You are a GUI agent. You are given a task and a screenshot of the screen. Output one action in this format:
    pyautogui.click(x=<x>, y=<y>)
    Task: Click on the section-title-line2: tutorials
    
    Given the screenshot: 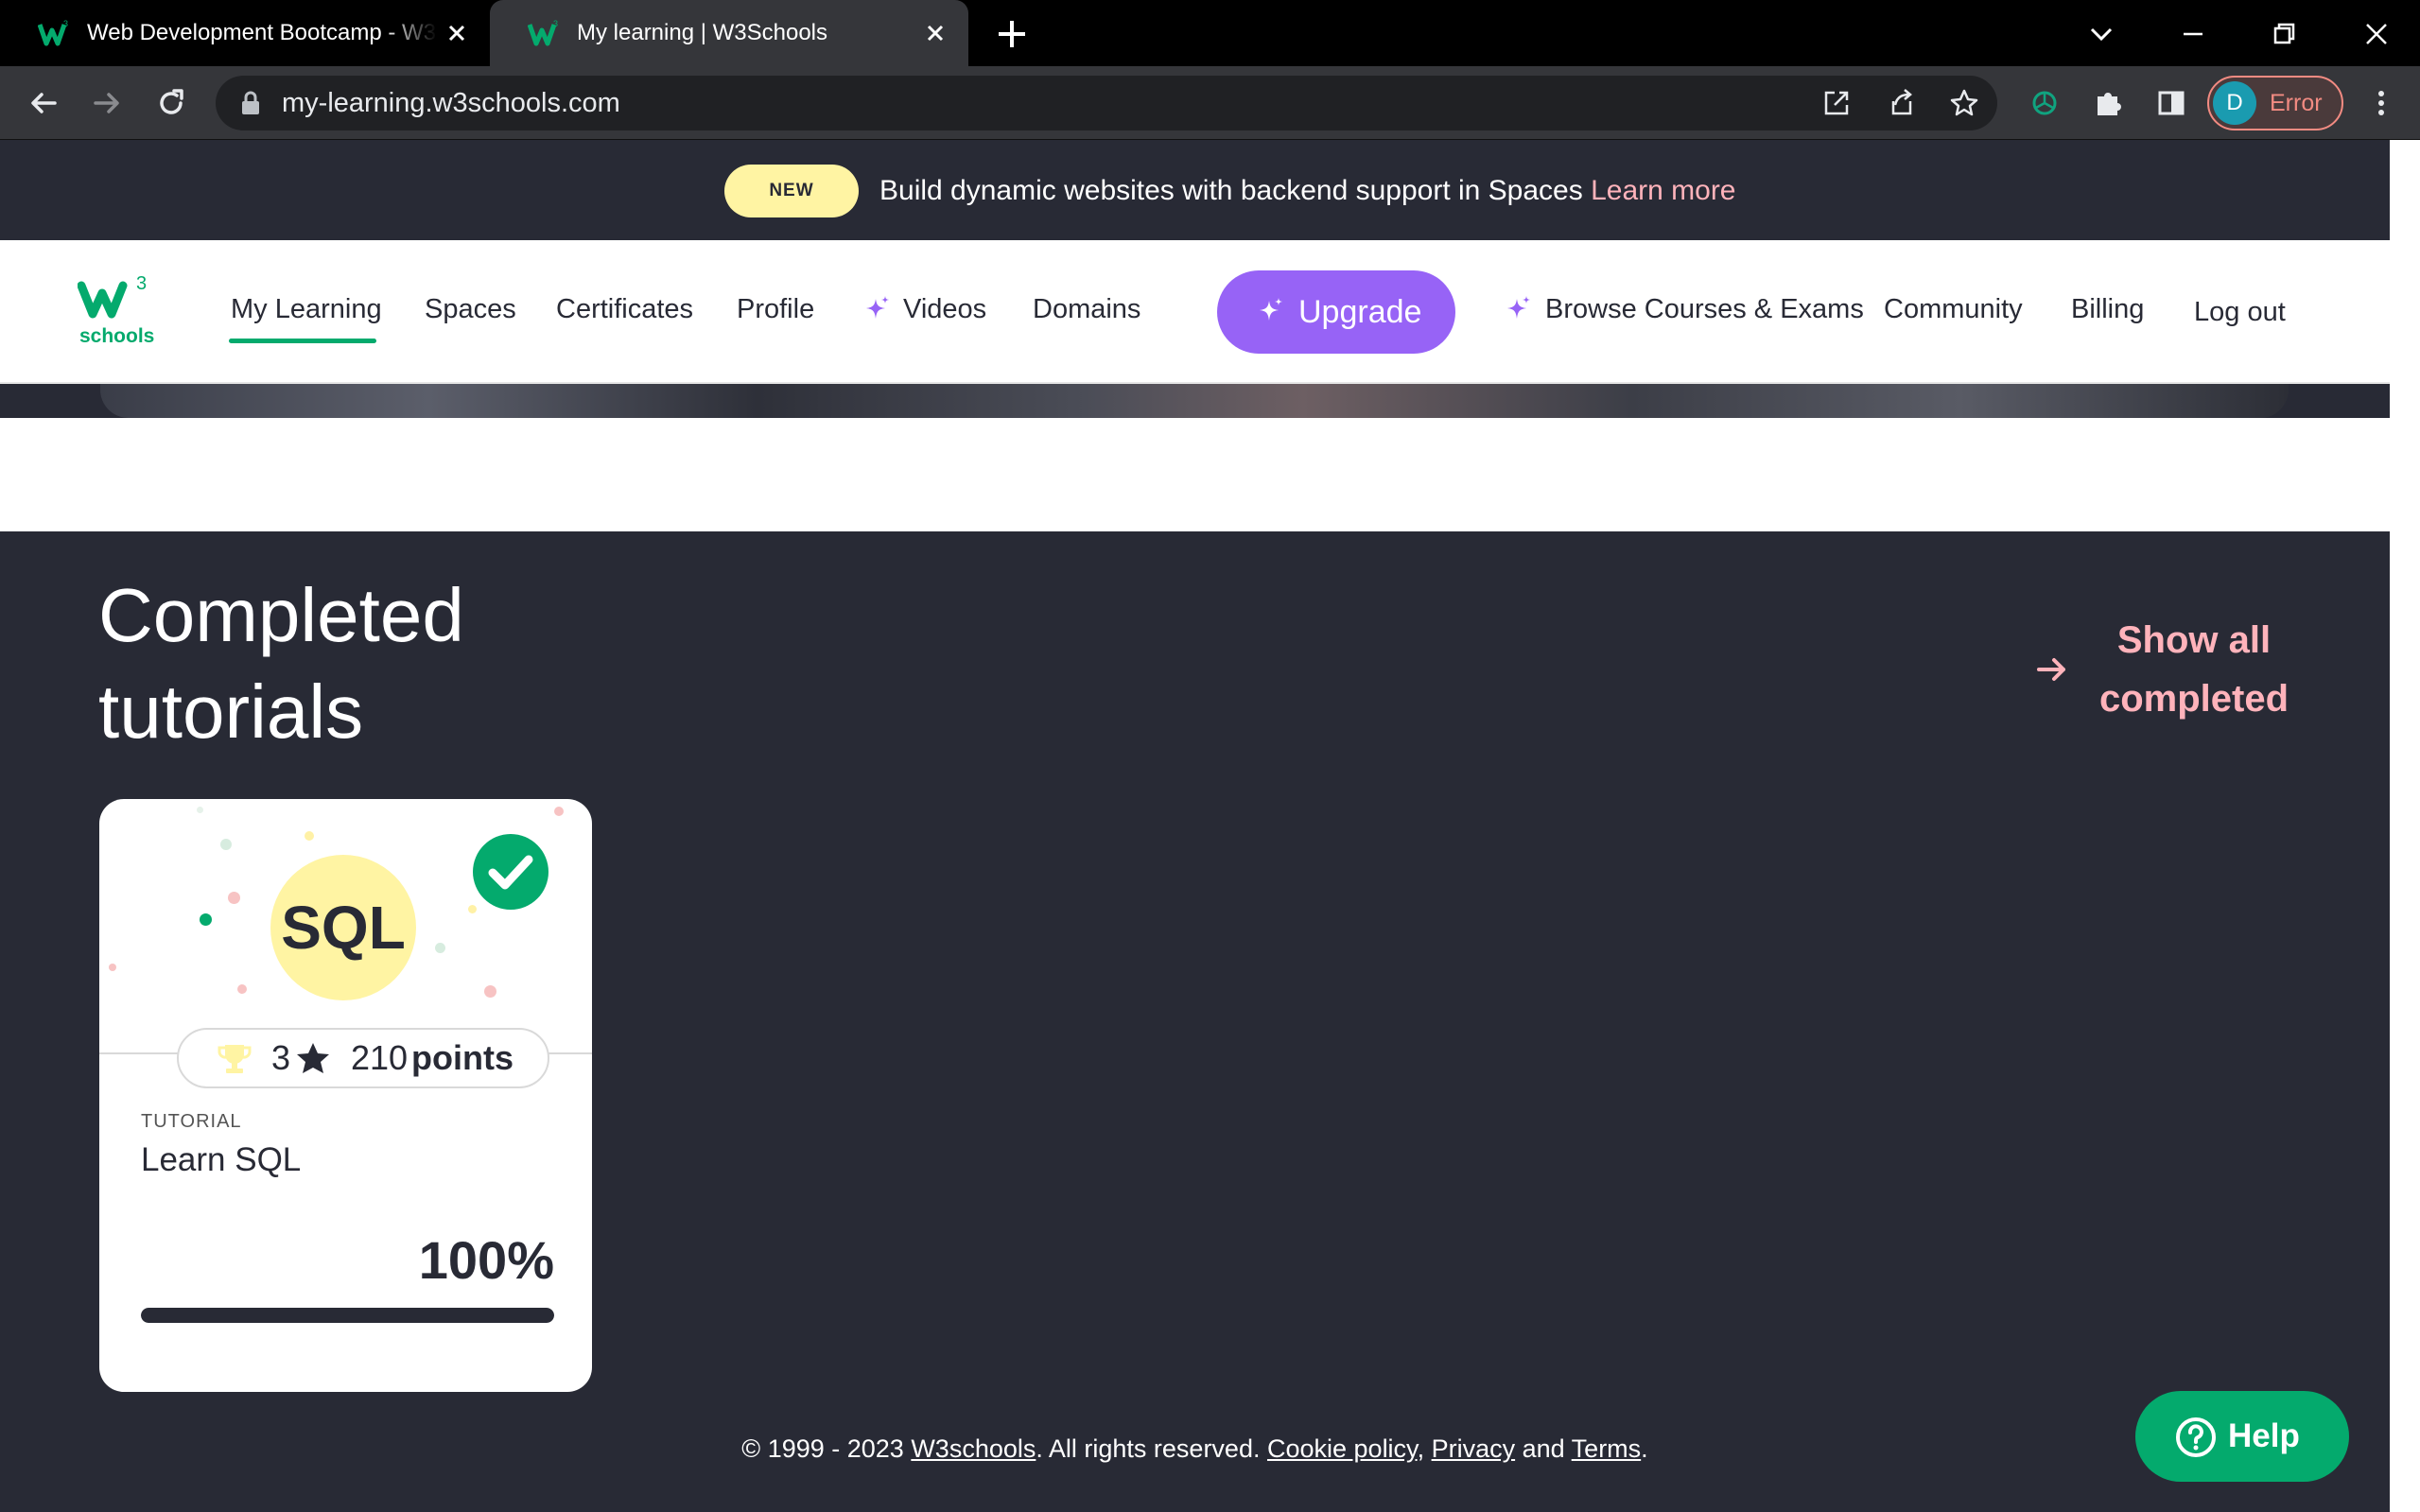 What is the action you would take?
    pyautogui.click(x=231, y=711)
    